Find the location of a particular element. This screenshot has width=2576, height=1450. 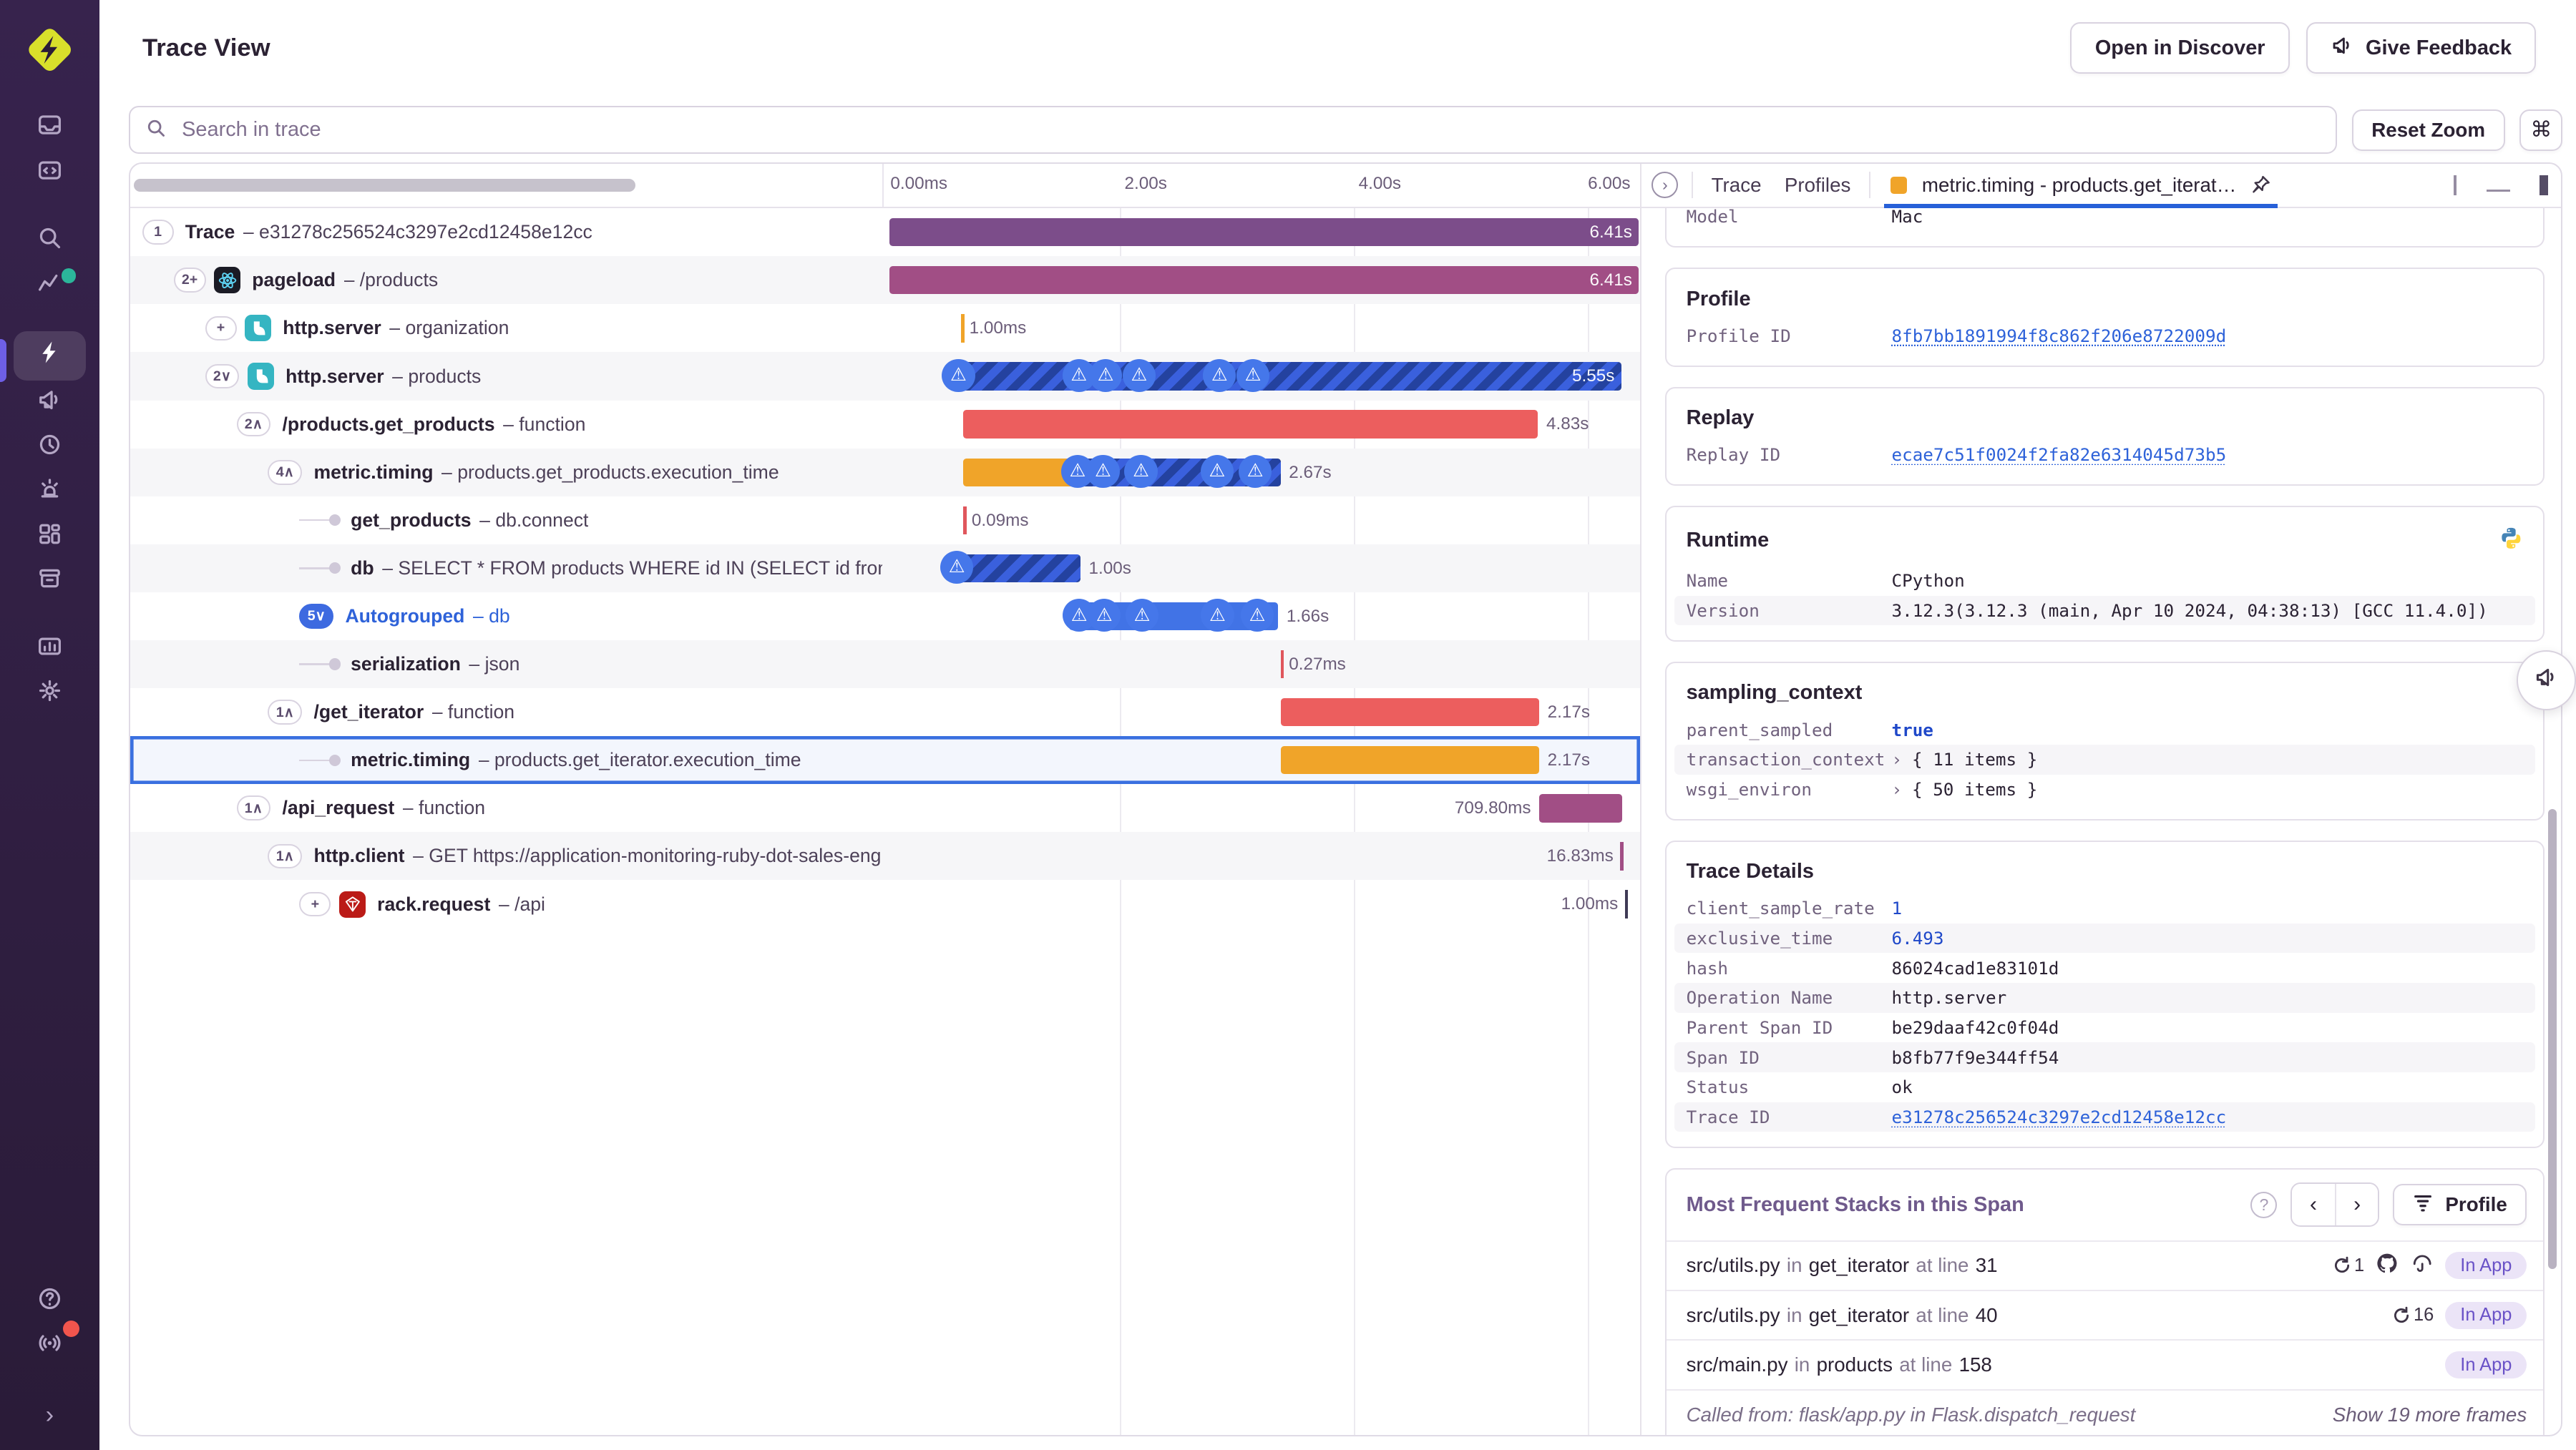

show-more-frames-link: Show 19 more frames is located at coordinates (2430, 1415).